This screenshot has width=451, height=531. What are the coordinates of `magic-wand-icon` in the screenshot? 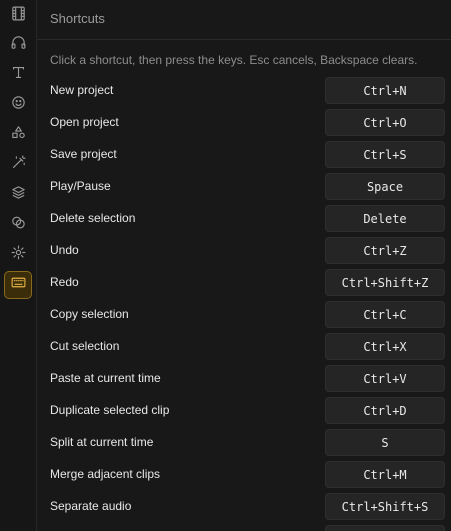 It's located at (18, 165).